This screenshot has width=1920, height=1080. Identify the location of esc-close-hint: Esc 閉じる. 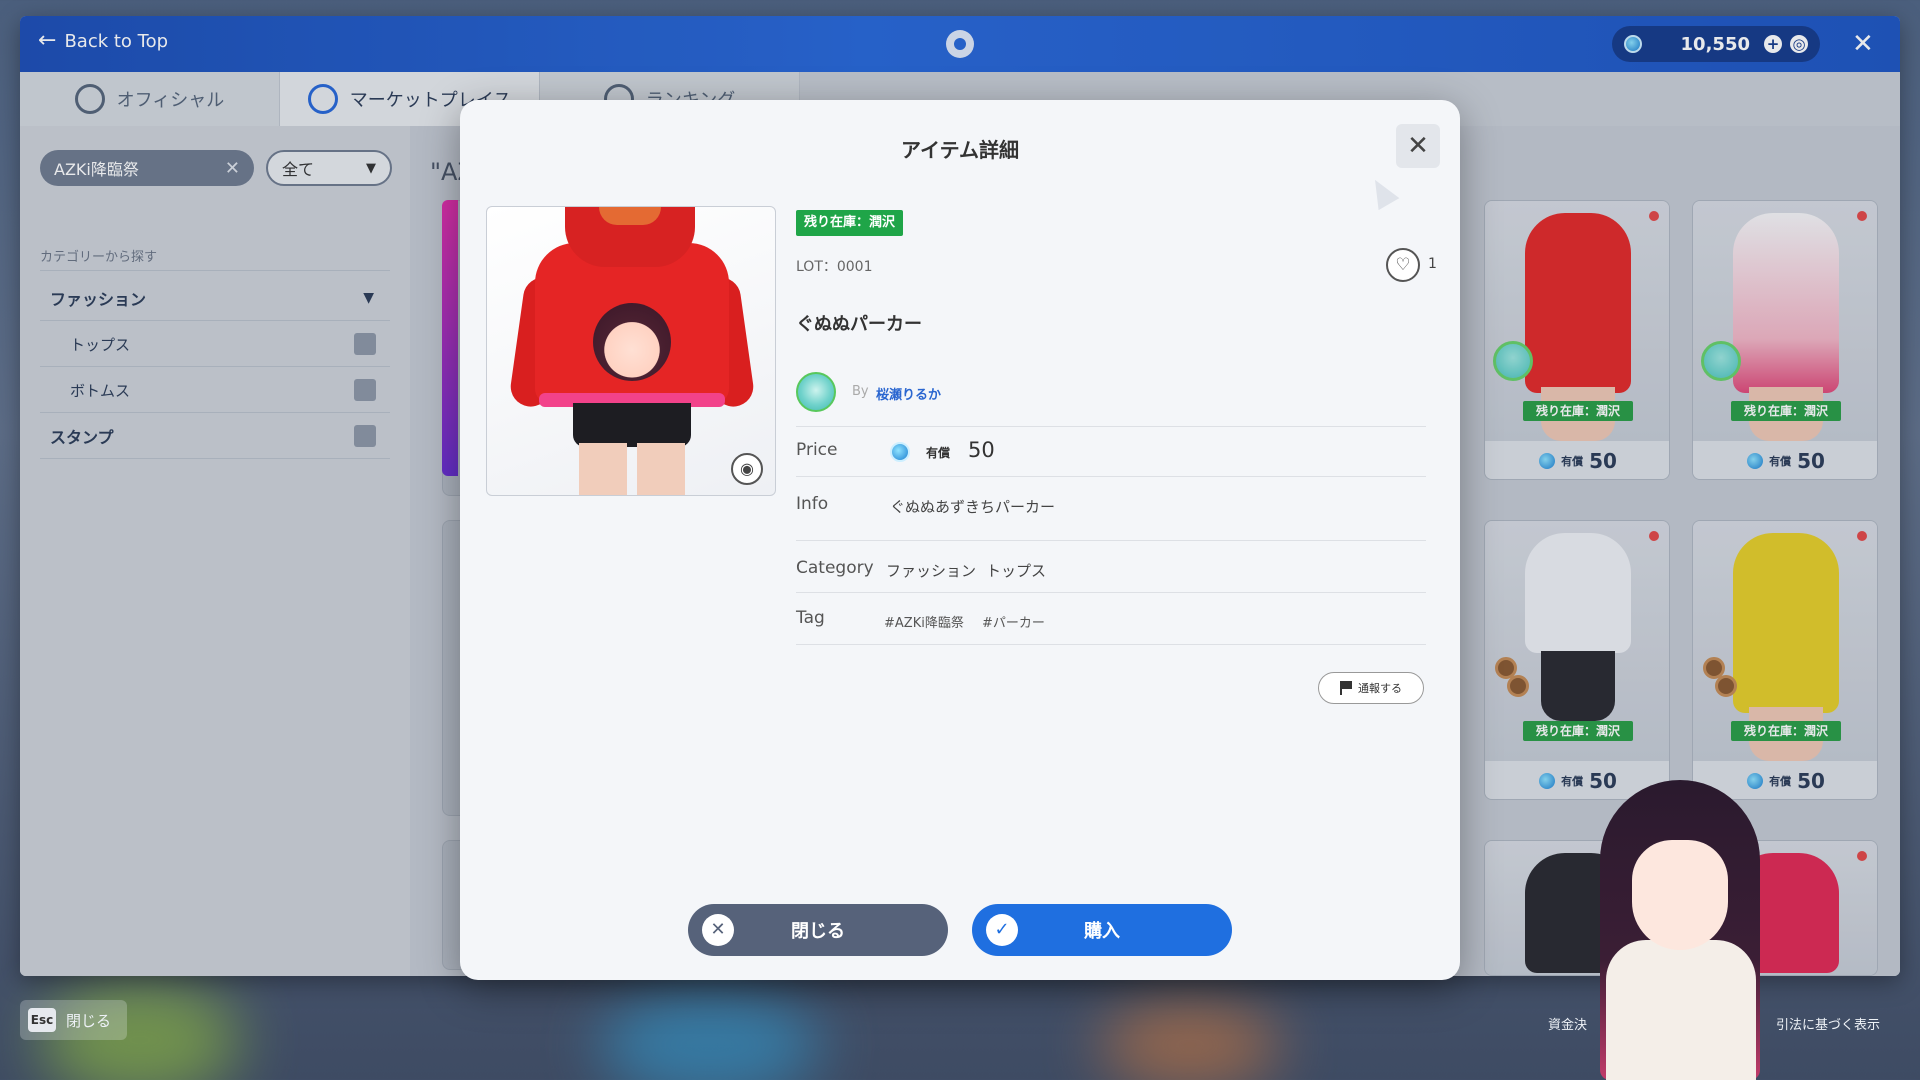
(74, 1020).